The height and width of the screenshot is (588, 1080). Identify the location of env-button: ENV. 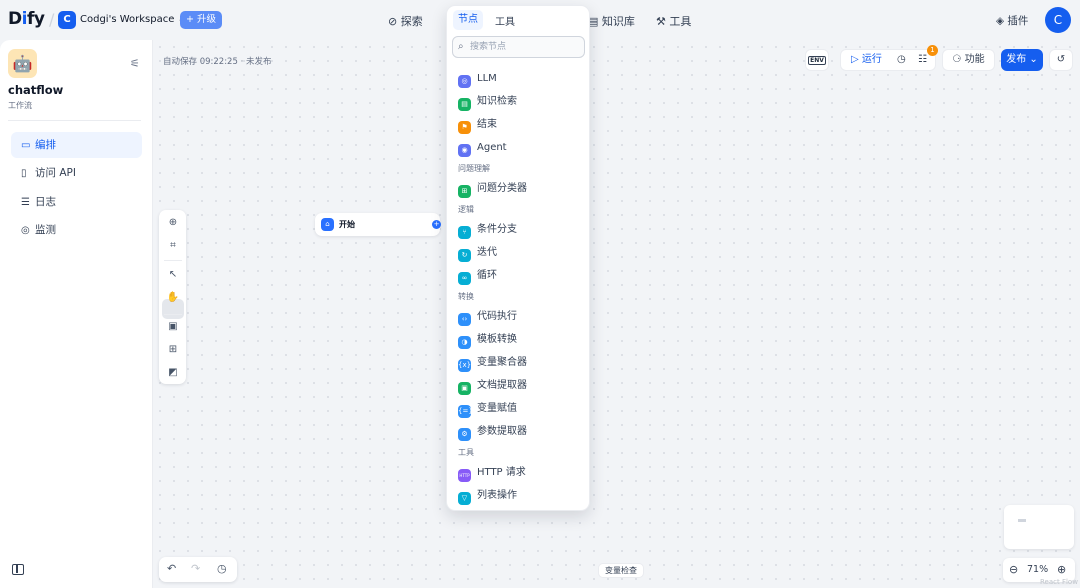
(817, 60).